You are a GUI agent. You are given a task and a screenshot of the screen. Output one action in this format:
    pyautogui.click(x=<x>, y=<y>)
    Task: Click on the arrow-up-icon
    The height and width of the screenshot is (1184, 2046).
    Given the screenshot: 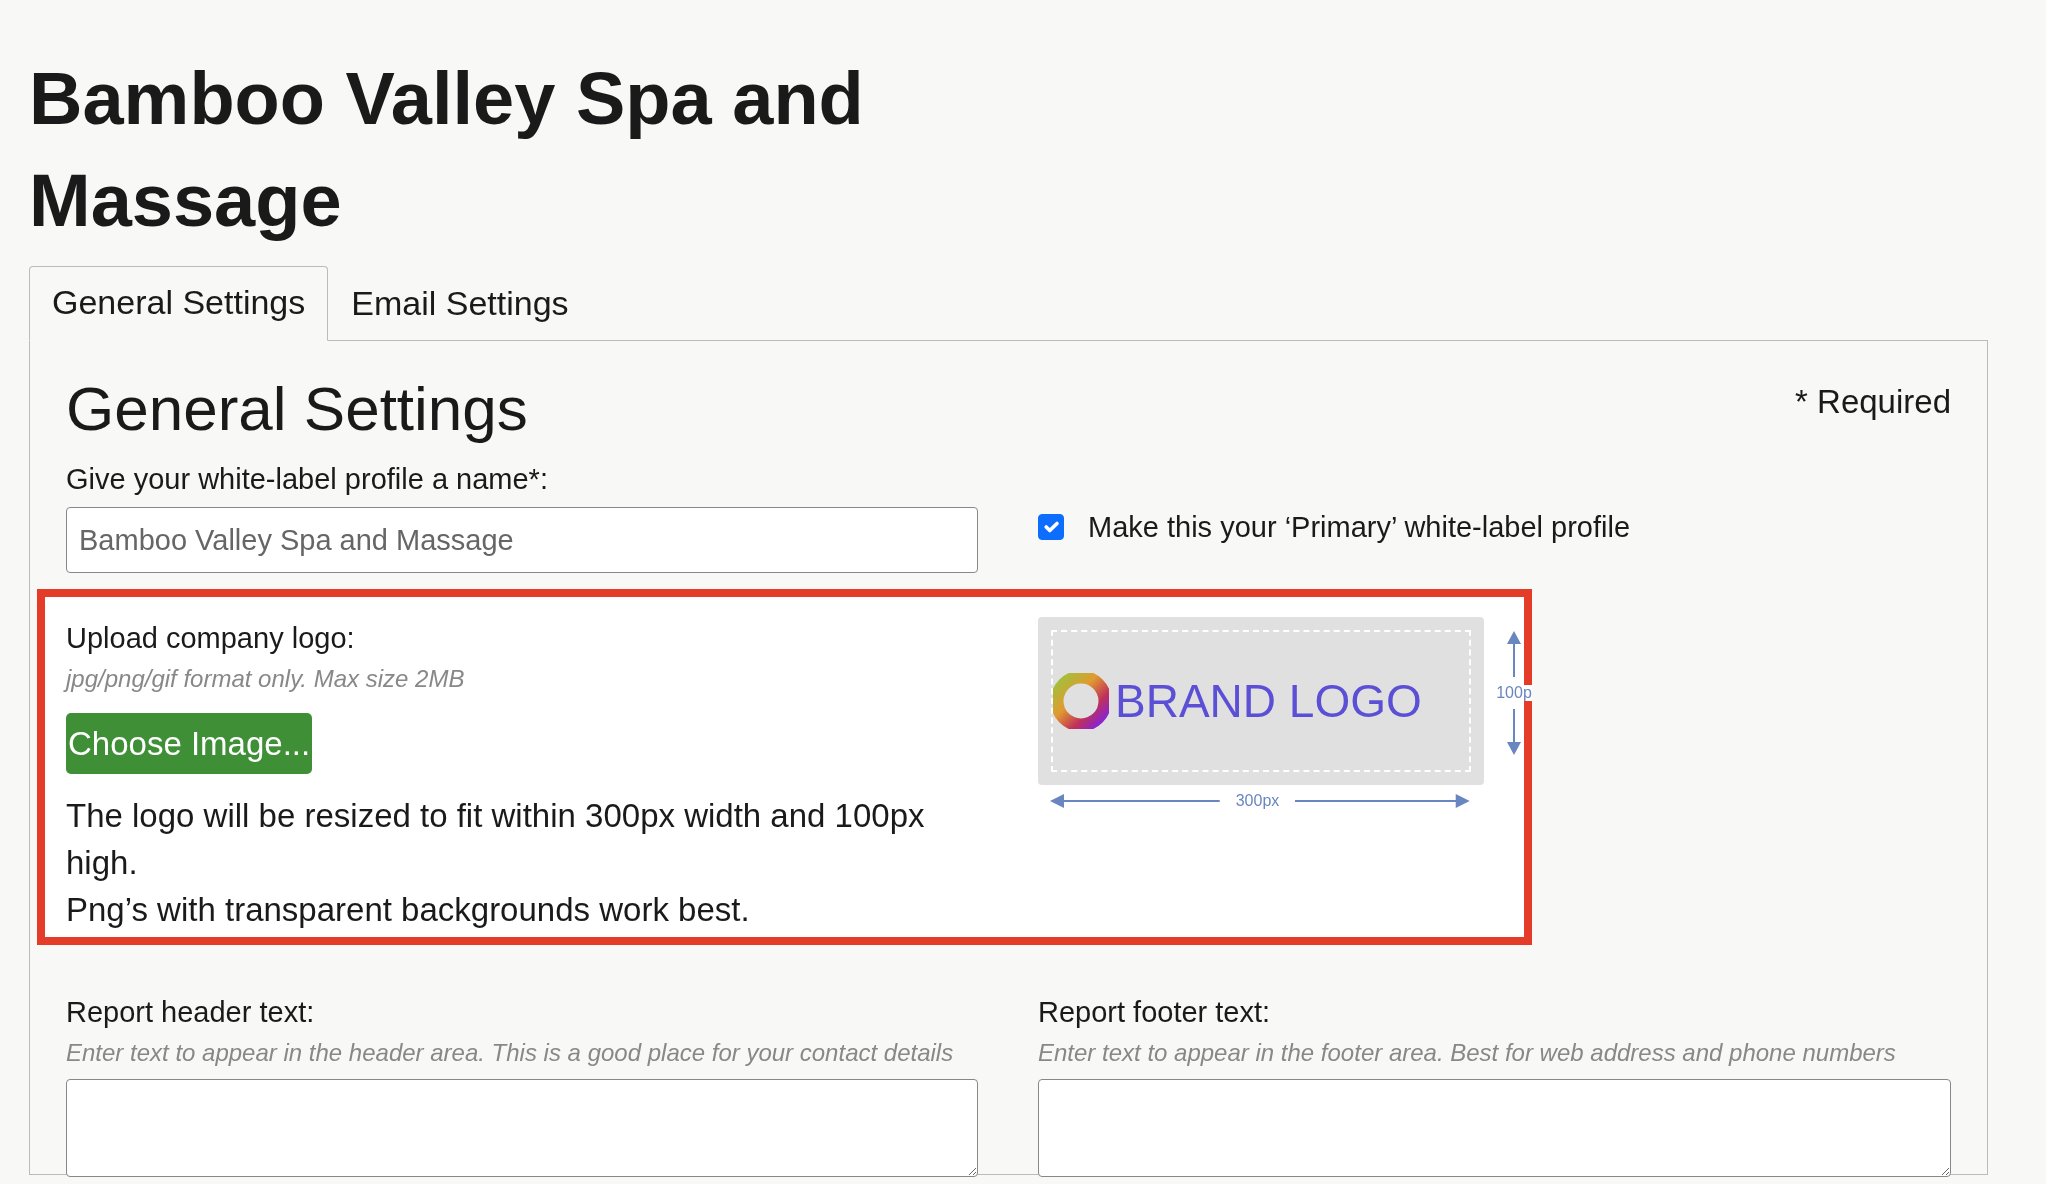 What is the action you would take?
    pyautogui.click(x=1514, y=654)
    